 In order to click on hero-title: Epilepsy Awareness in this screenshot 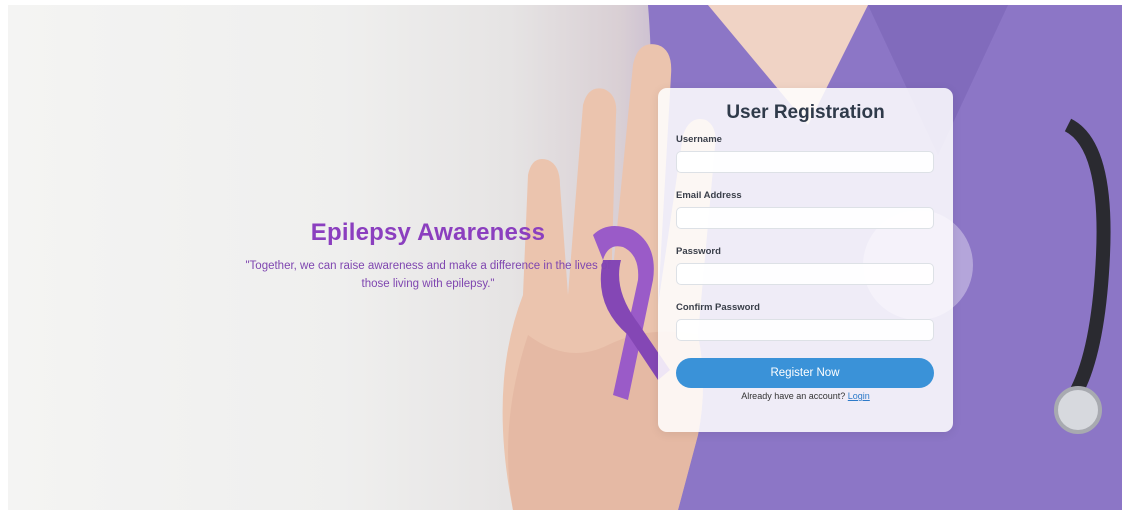, I will do `click(428, 232)`.